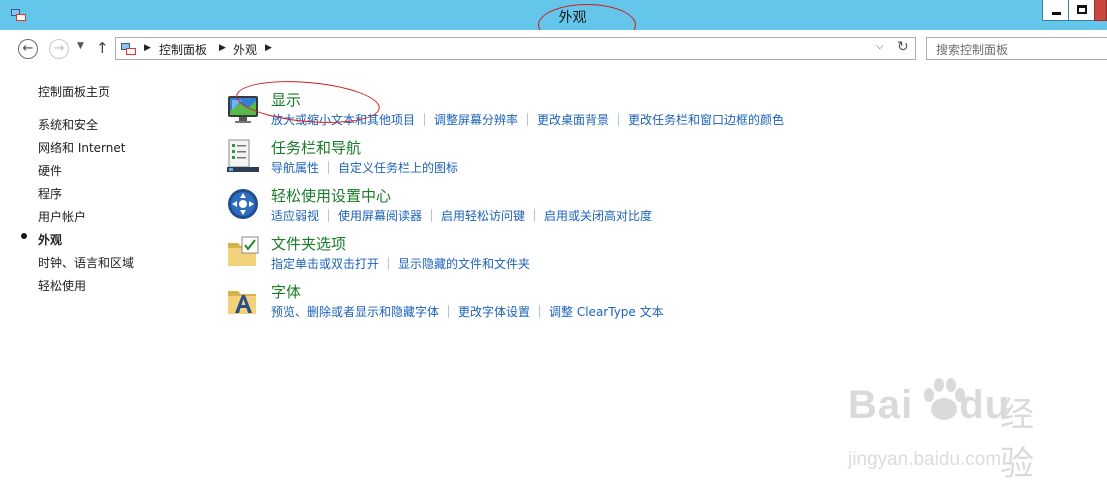 Image resolution: width=1107 pixels, height=499 pixels. Describe the element at coordinates (576, 256) in the screenshot. I see `category-folder-options: 文件夹选项 指定单击或双击打开 显示隐藏的文件和文件夹` at that location.